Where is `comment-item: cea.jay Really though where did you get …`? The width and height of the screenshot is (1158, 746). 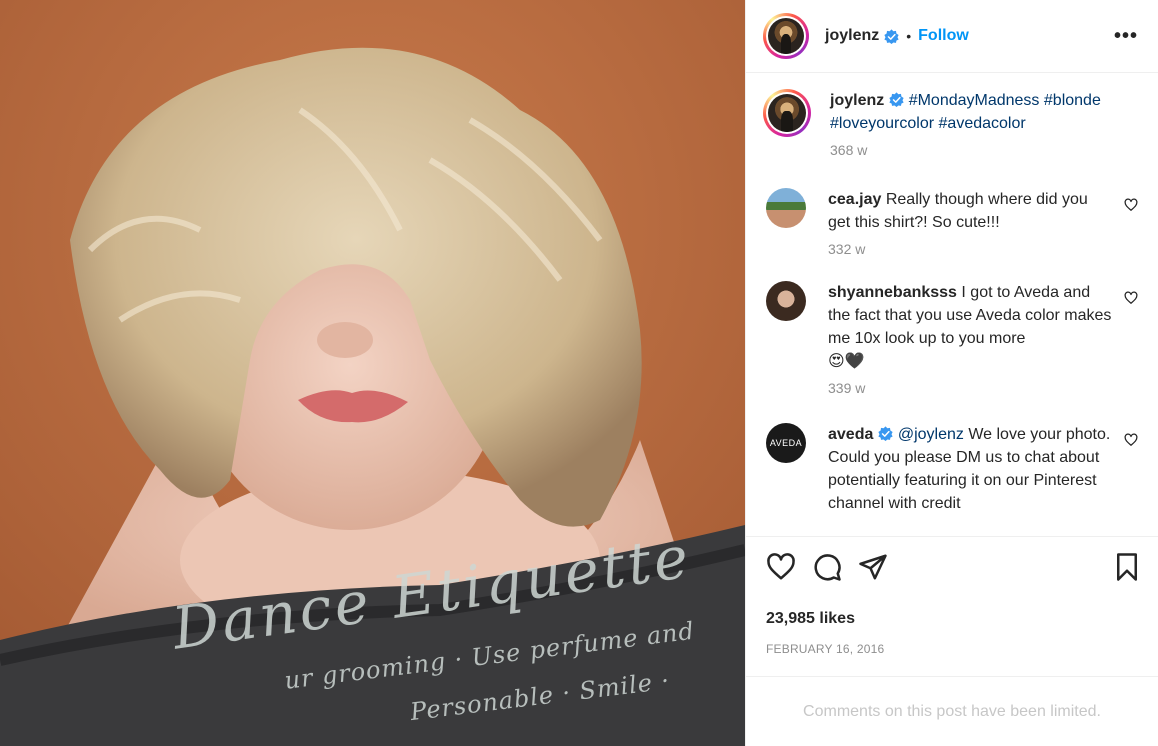
comment-item: cea.jay Really though where did you get … is located at coordinates (951, 222).